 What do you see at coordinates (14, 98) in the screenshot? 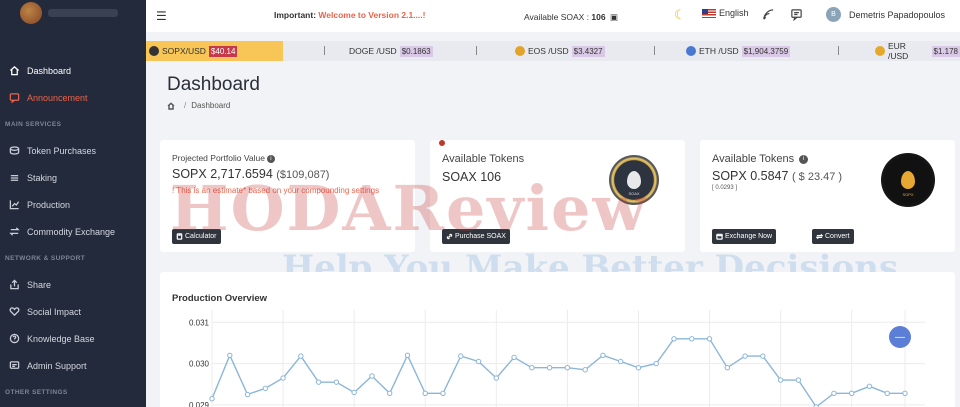
I see `announcement-icon` at bounding box center [14, 98].